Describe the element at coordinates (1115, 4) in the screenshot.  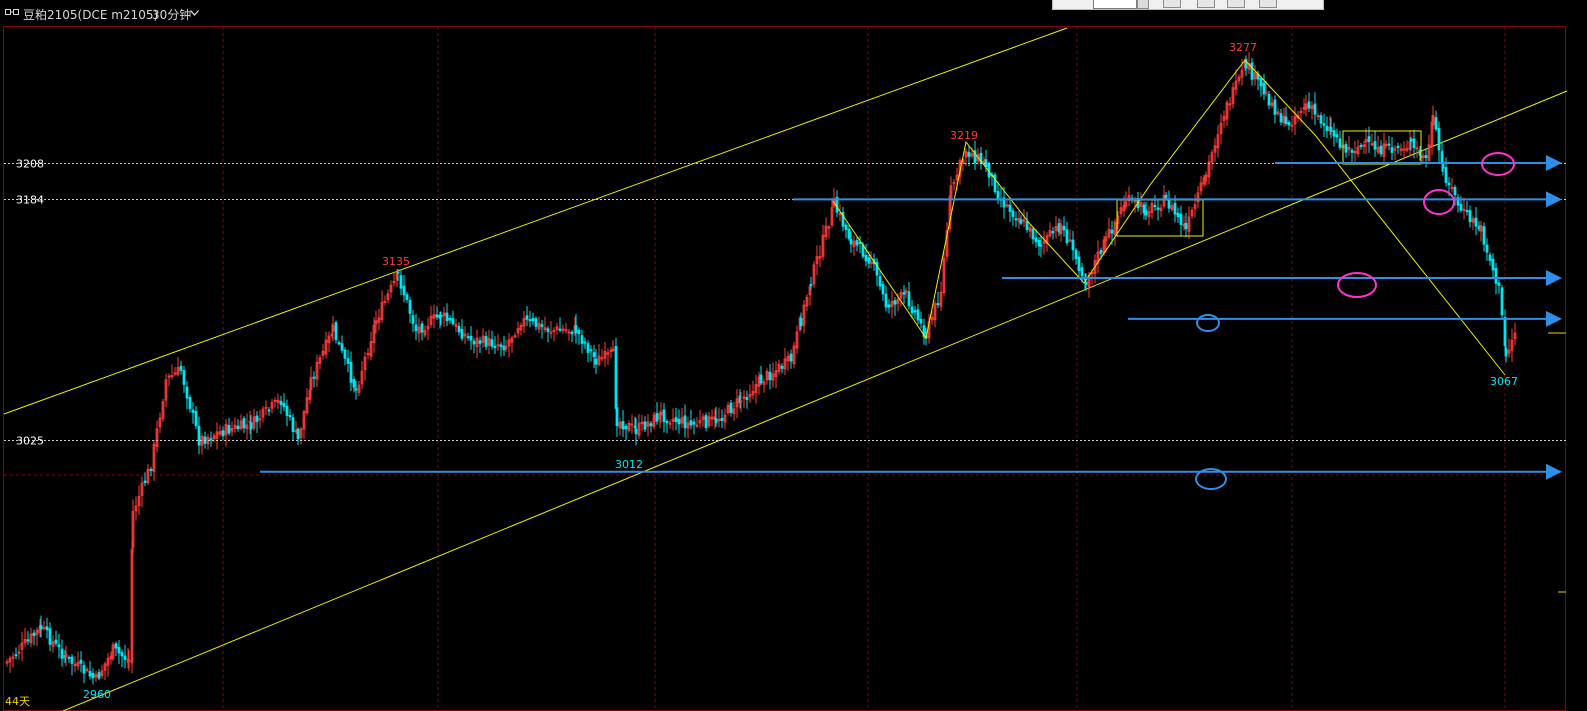
I see `toolbar-spin-input` at that location.